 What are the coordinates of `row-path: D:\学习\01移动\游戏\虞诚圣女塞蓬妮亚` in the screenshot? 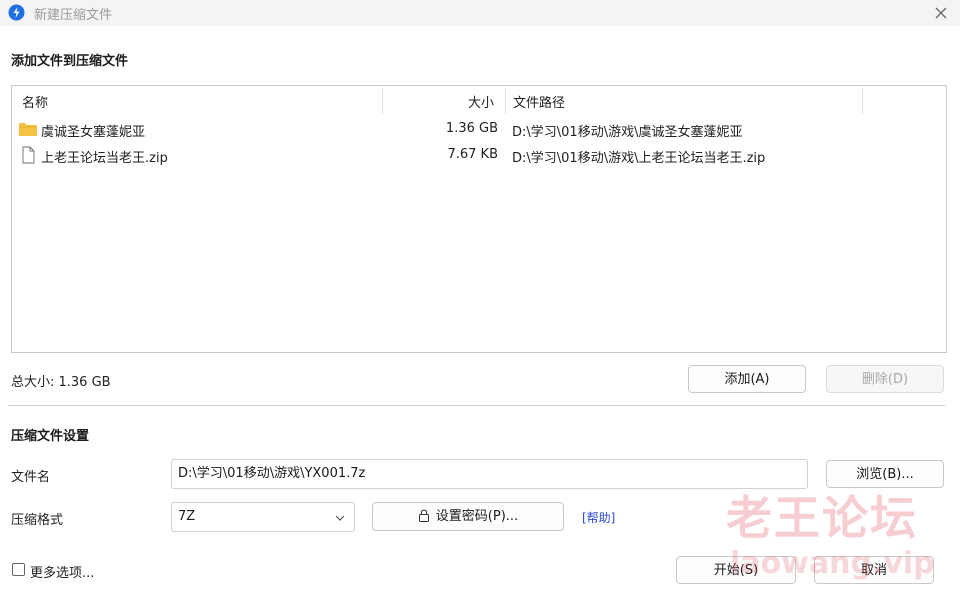 It's located at (627, 132).